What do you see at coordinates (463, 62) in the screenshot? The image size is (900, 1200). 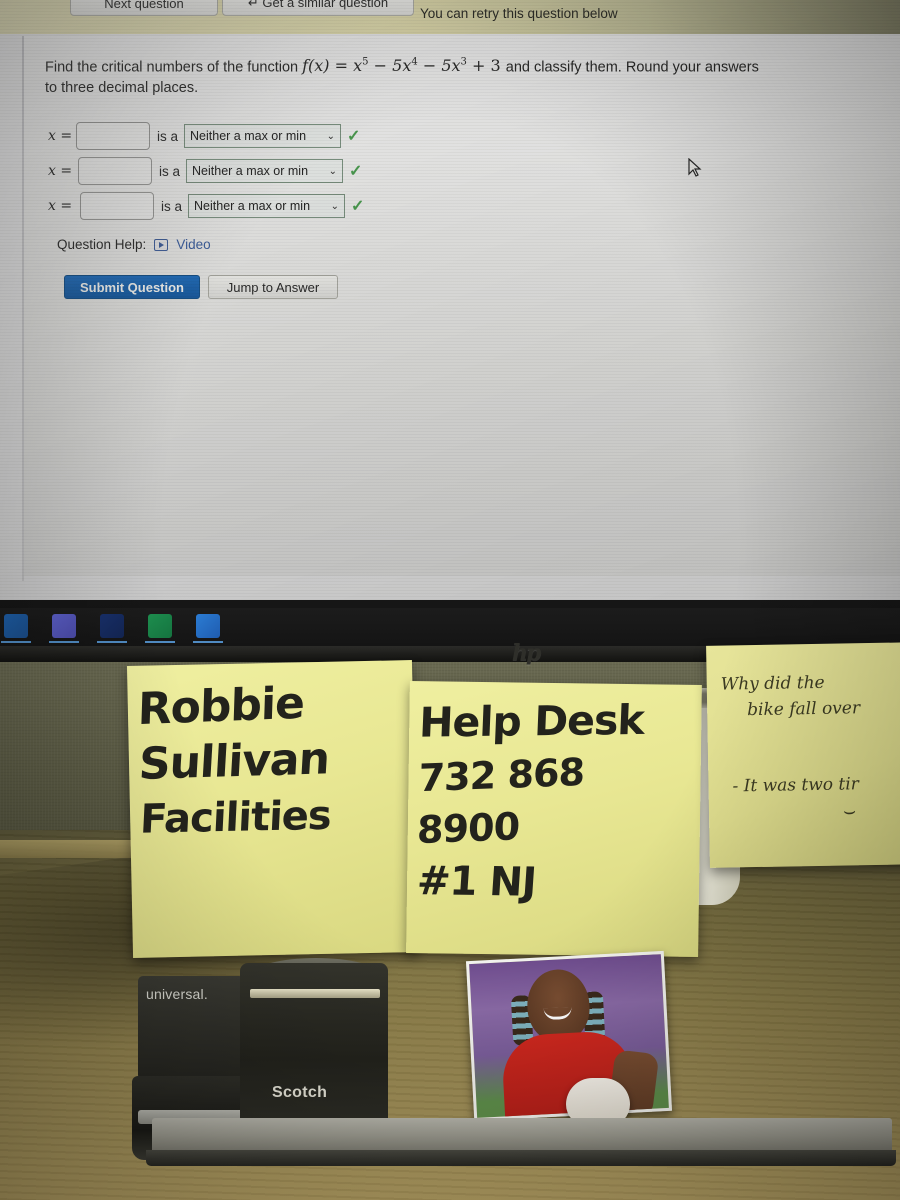 I see `function-term-3-exponent: 3` at bounding box center [463, 62].